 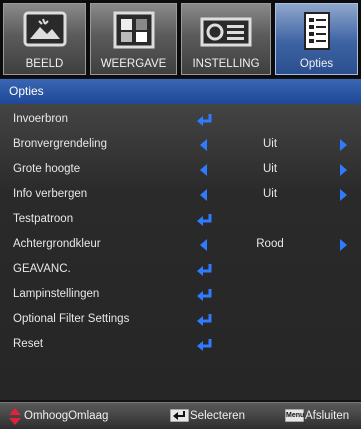 I want to click on up-down-arrow-icon, so click(x=15, y=416).